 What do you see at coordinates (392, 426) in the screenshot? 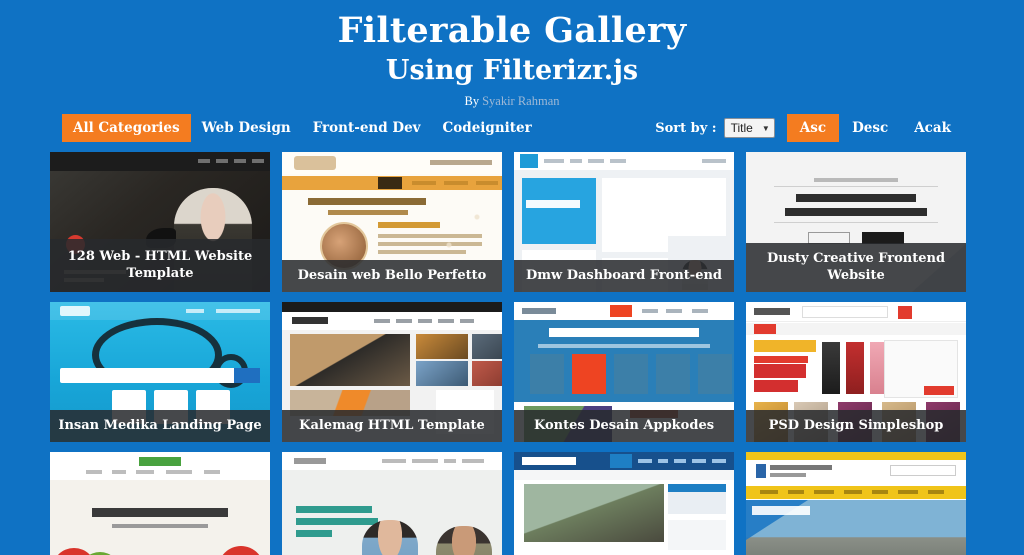
I see `gallery-item-caption: Kalemag HTML Template` at bounding box center [392, 426].